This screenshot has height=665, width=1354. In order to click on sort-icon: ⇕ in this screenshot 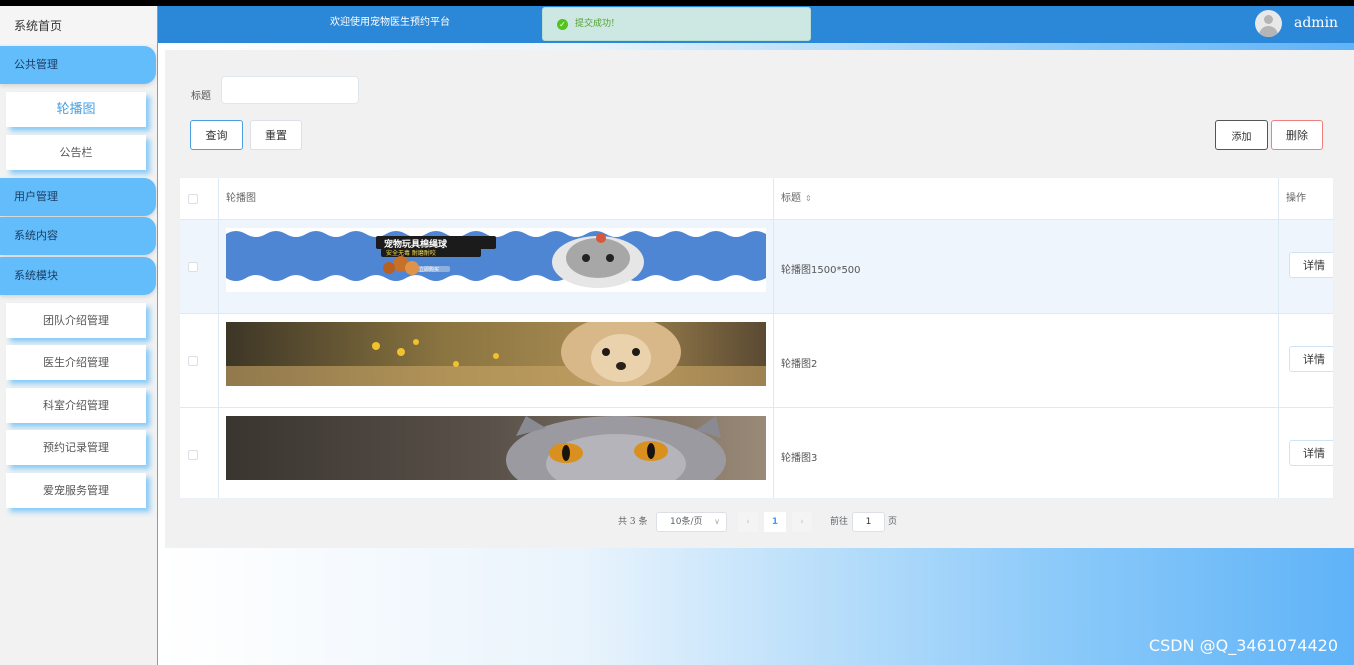, I will do `click(808, 198)`.